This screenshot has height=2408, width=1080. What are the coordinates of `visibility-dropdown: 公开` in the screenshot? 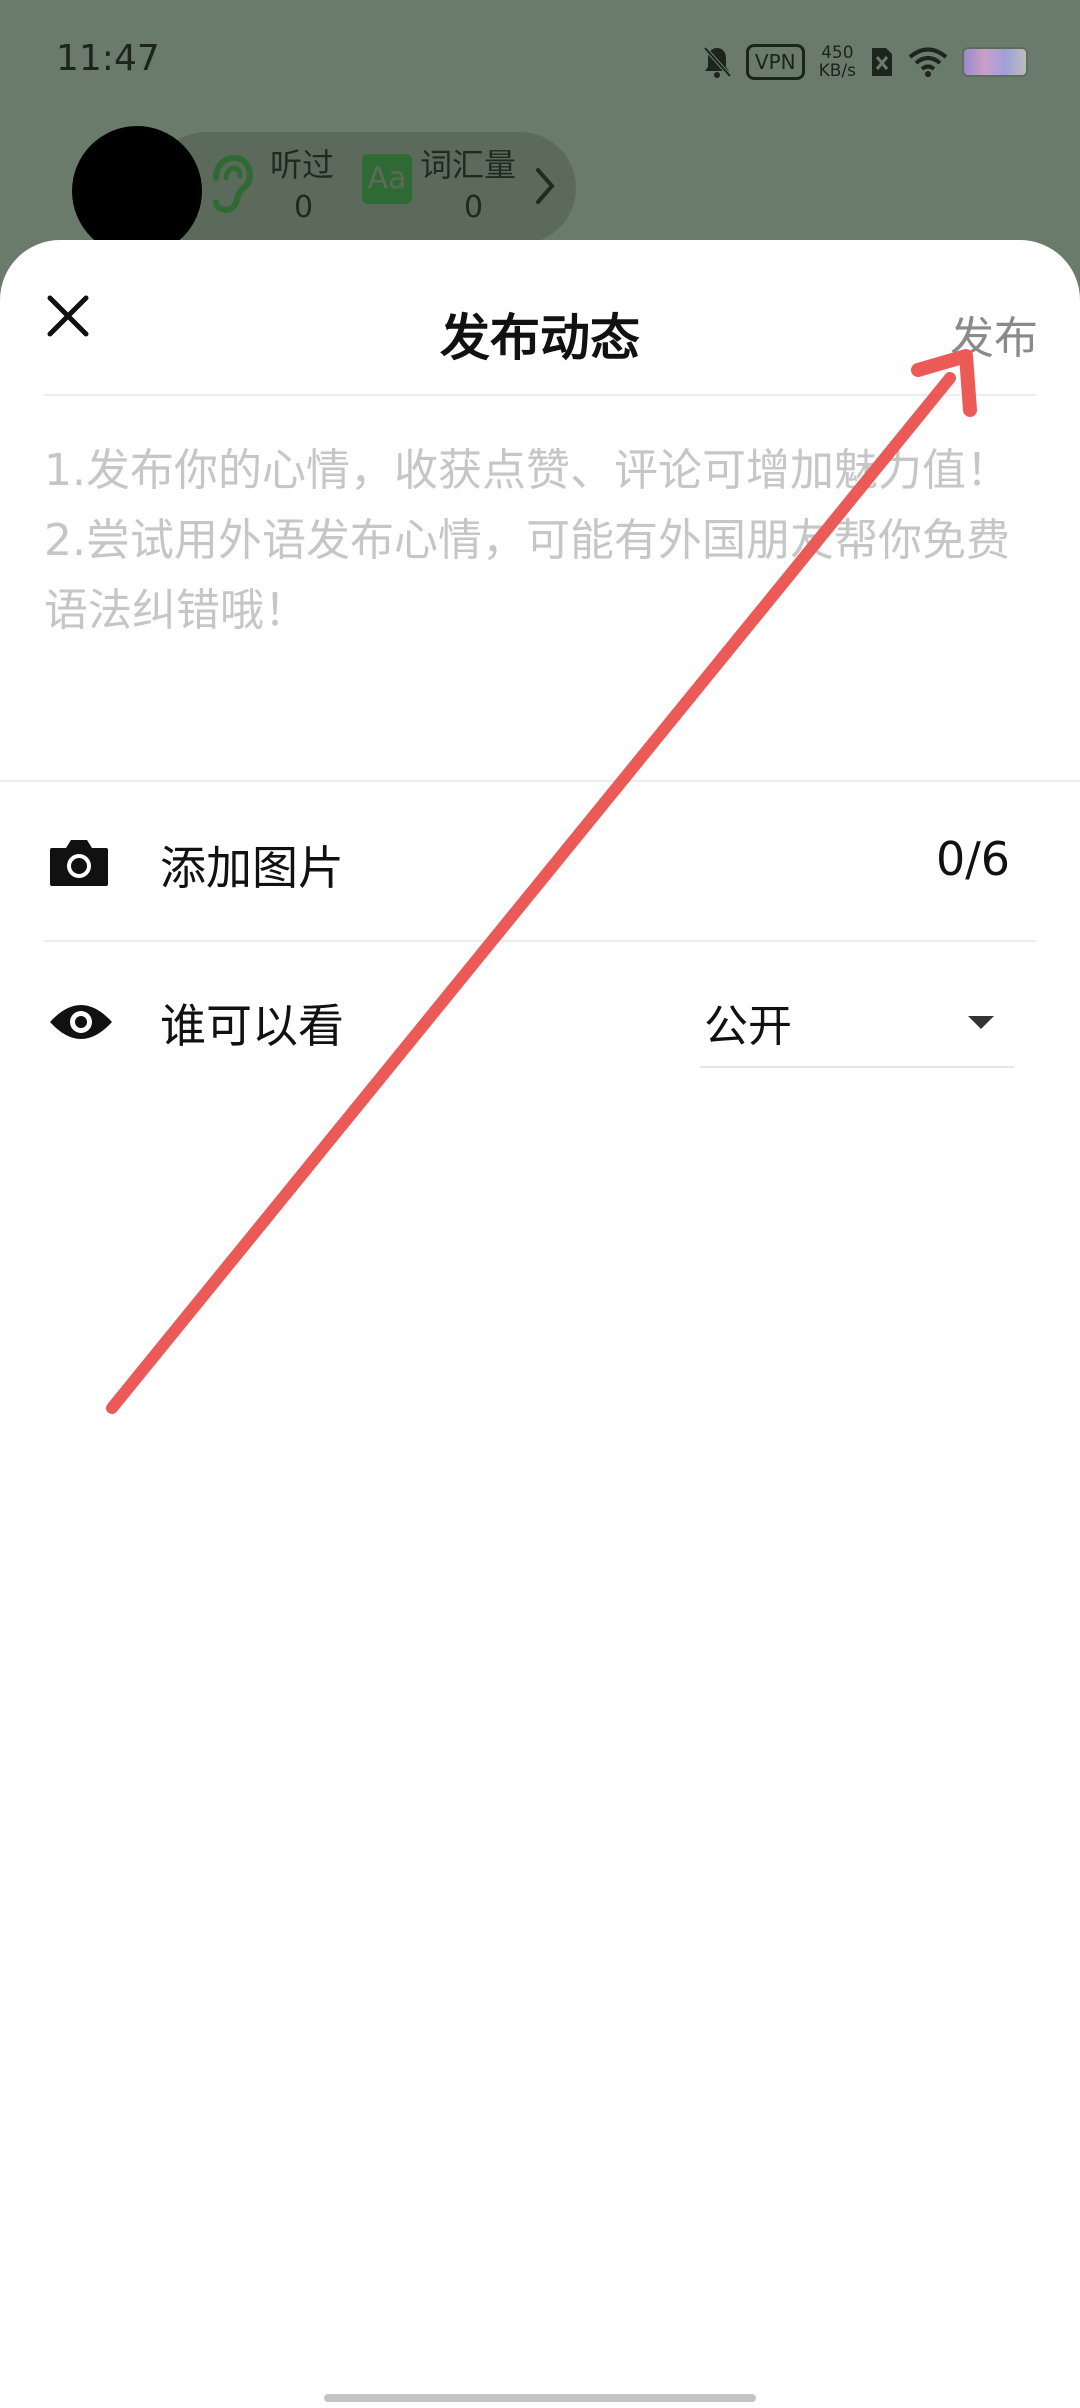 It's located at (857, 1021).